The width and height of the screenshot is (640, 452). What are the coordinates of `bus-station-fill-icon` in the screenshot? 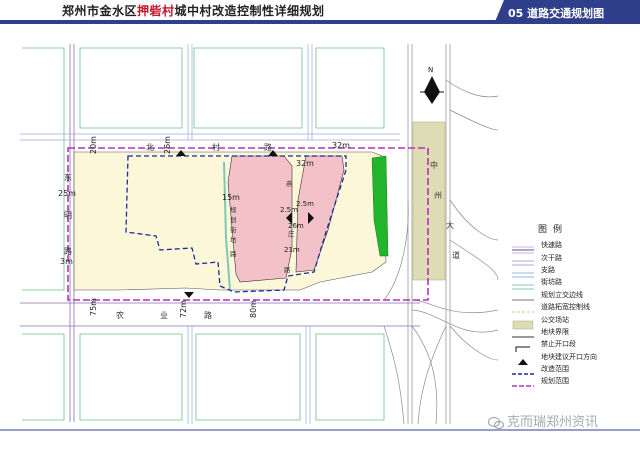 It's located at (523, 322).